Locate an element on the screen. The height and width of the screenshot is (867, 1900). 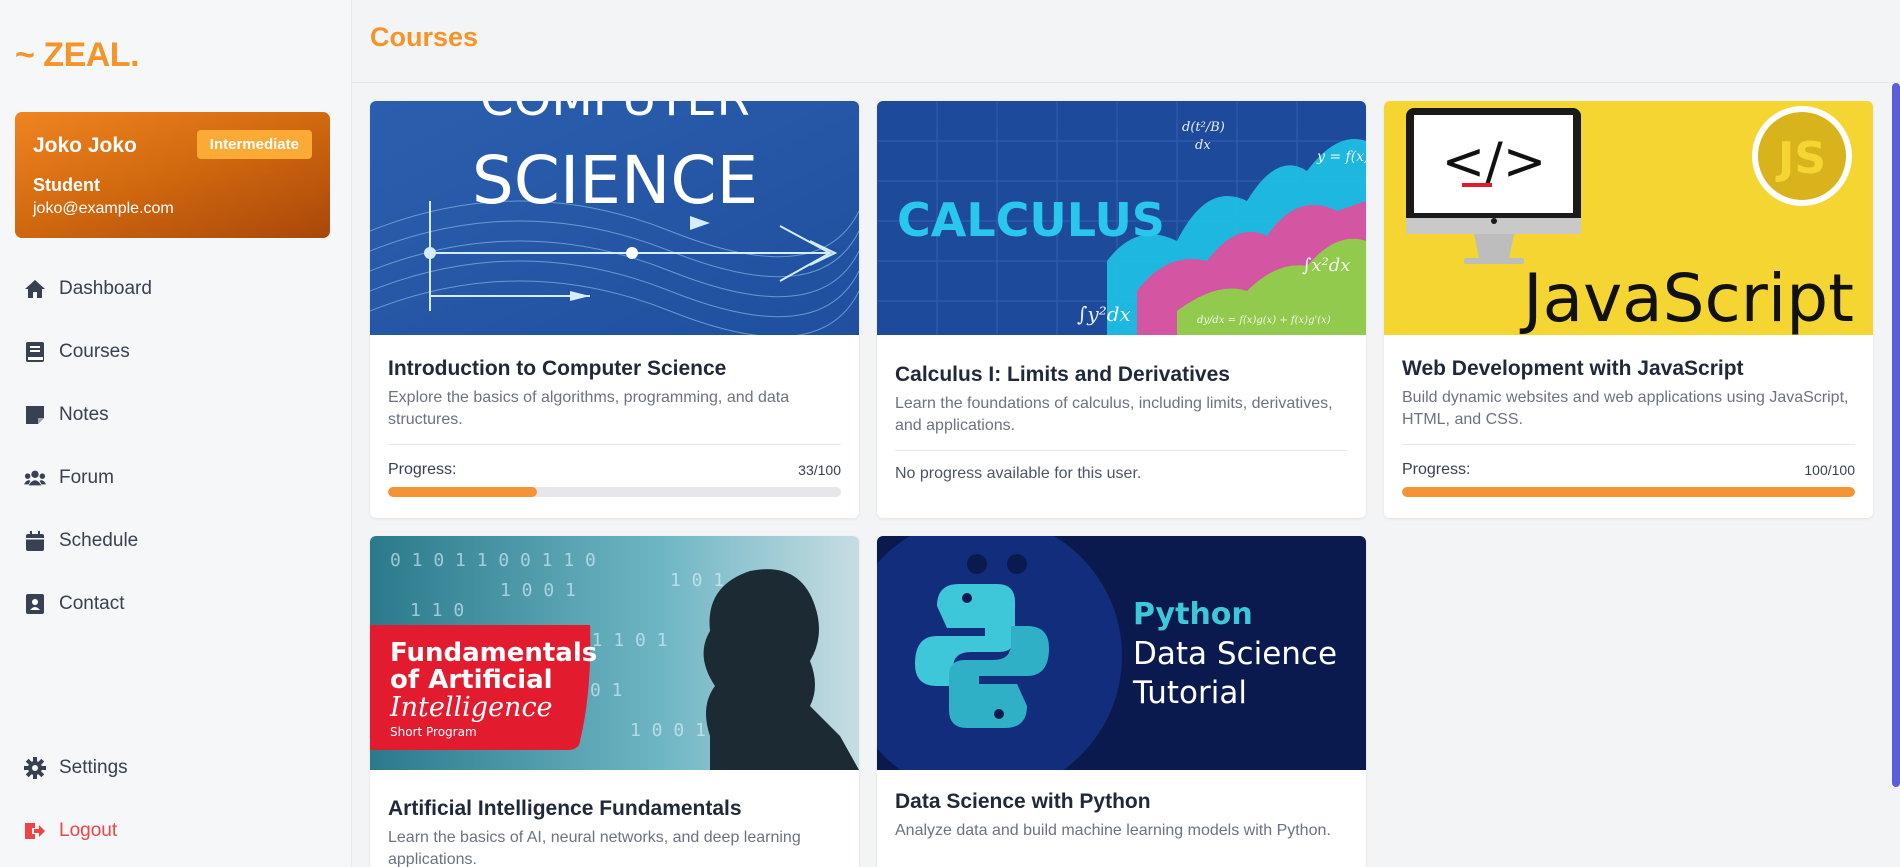
course-title: Artificial Intelligence Fundamentals is located at coordinates (565, 808).